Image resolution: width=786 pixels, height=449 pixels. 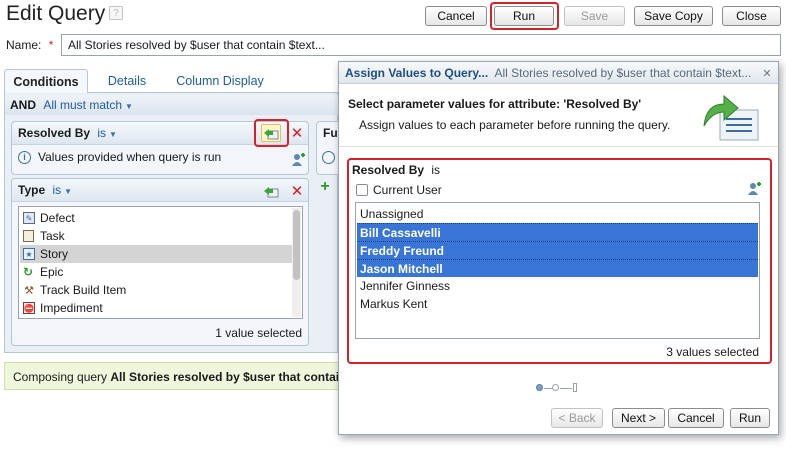 What do you see at coordinates (29, 218) in the screenshot?
I see `defect-icon: ✎` at bounding box center [29, 218].